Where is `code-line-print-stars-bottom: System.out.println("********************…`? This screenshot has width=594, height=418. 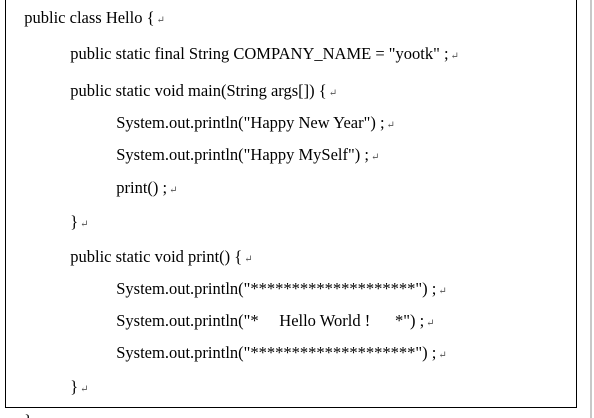
code-line-print-stars-bottom: System.out.println("********************… is located at coordinates (277, 342).